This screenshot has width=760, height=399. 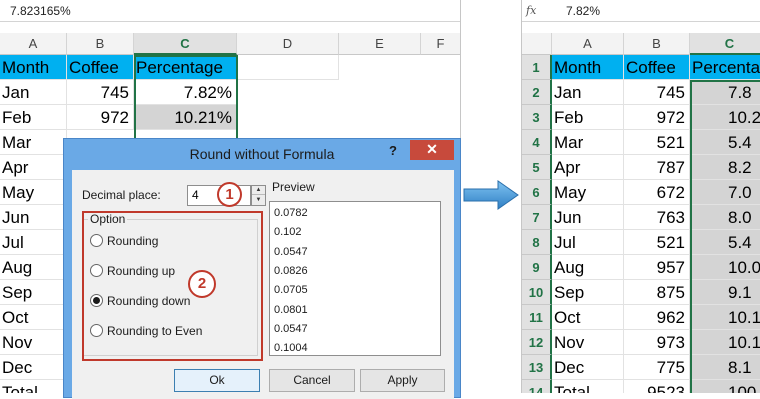 What do you see at coordinates (537, 167) in the screenshot?
I see `row-header: 5` at bounding box center [537, 167].